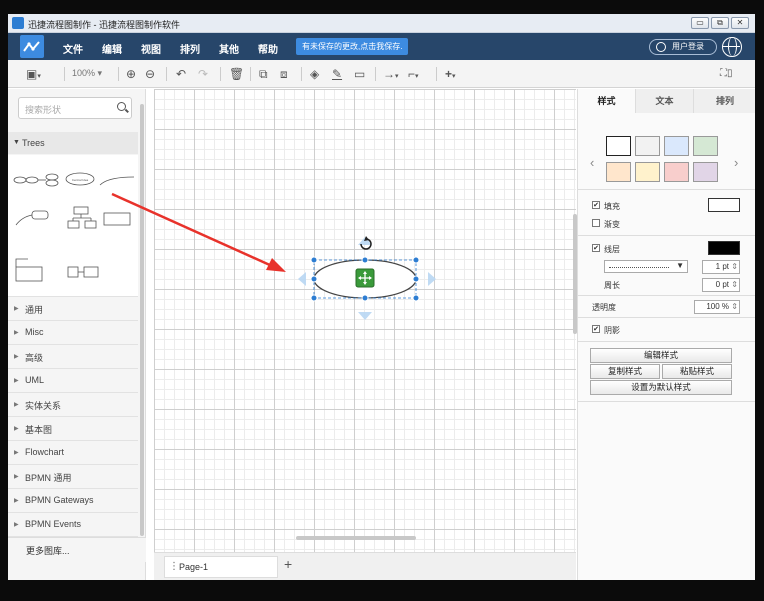 The width and height of the screenshot is (764, 601). Describe the element at coordinates (661, 387) in the screenshot. I see `set-default-style-button: 设置为默认样式` at that location.